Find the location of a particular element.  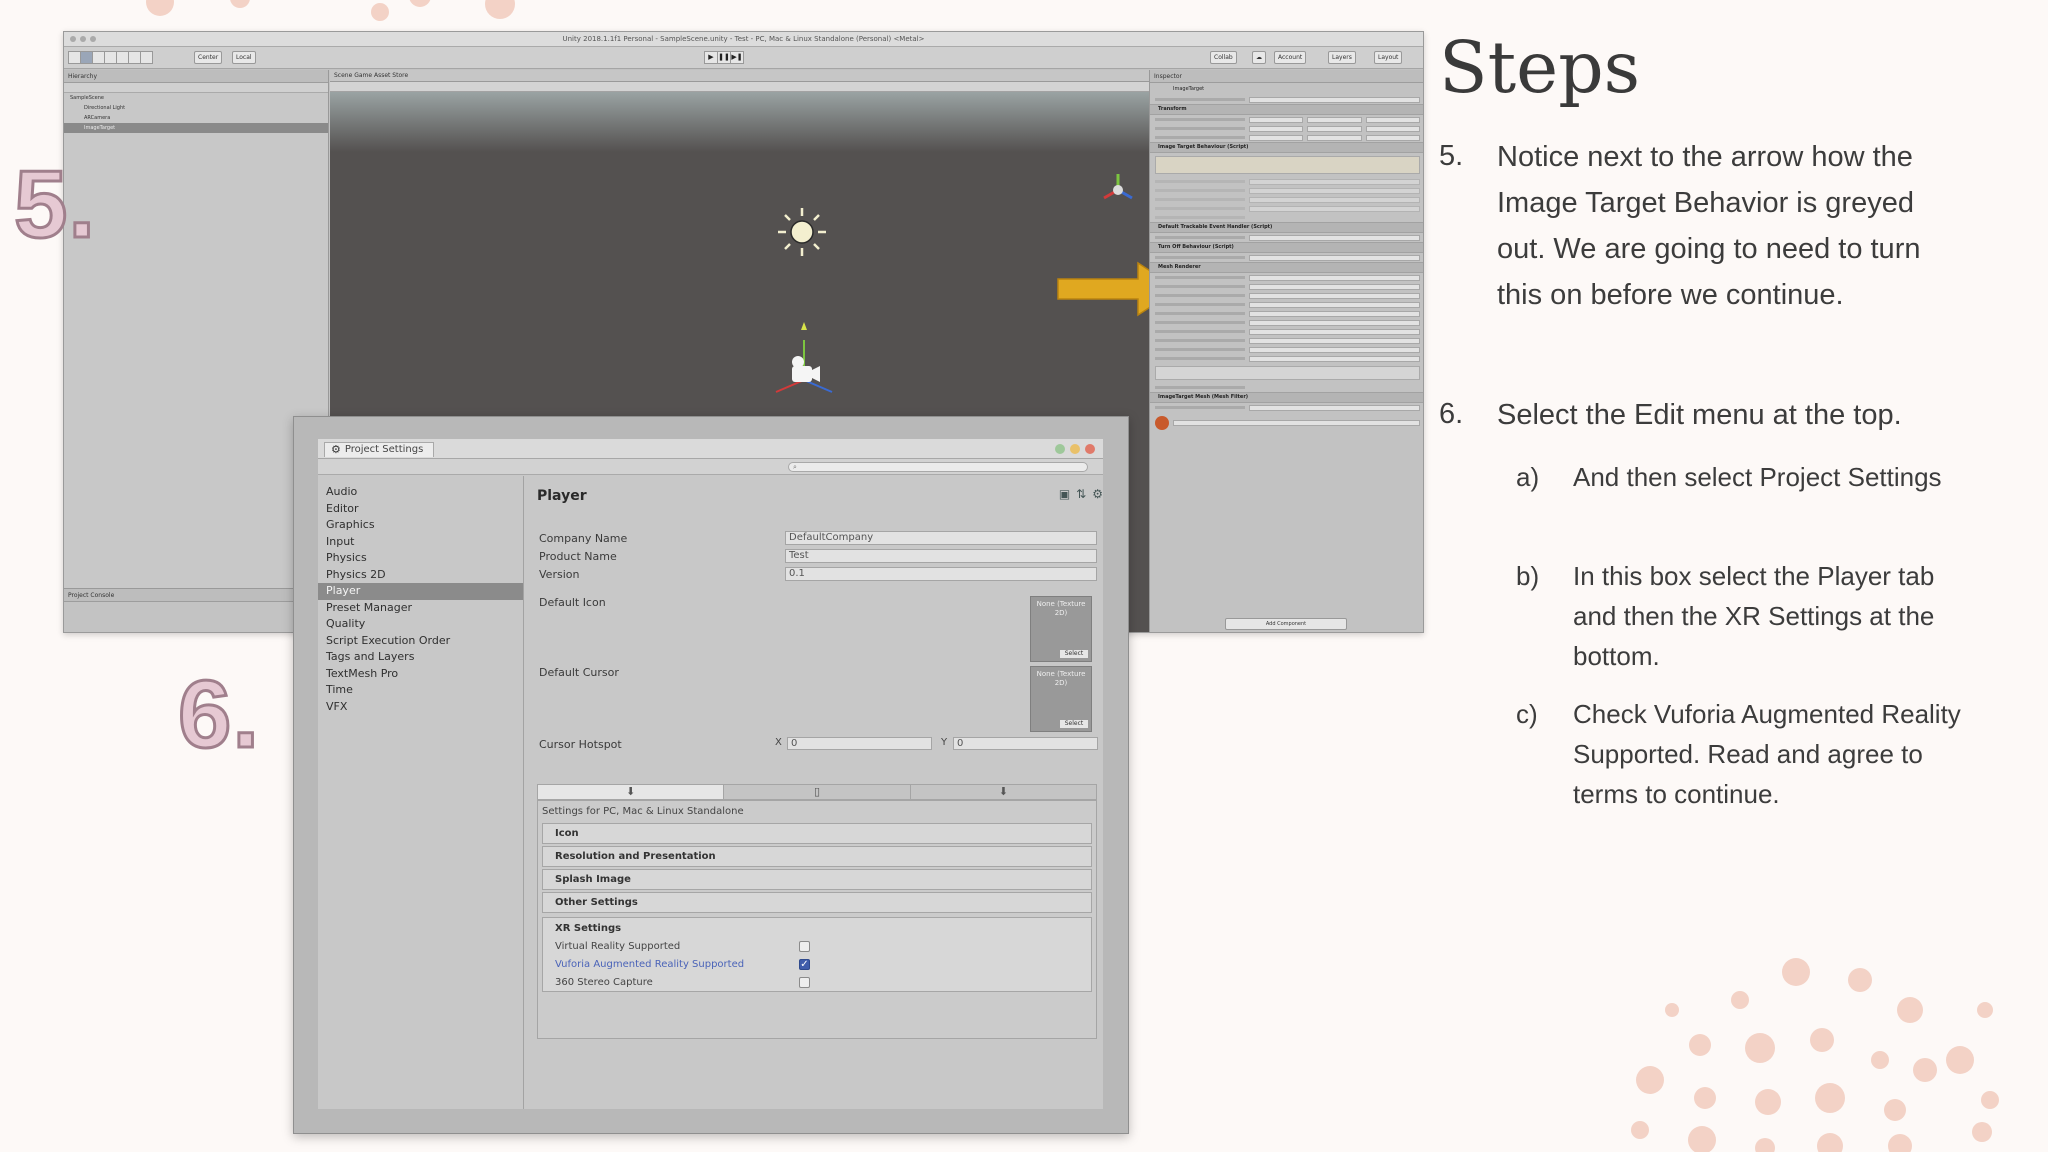

search-input: ⌕ is located at coordinates (938, 467).